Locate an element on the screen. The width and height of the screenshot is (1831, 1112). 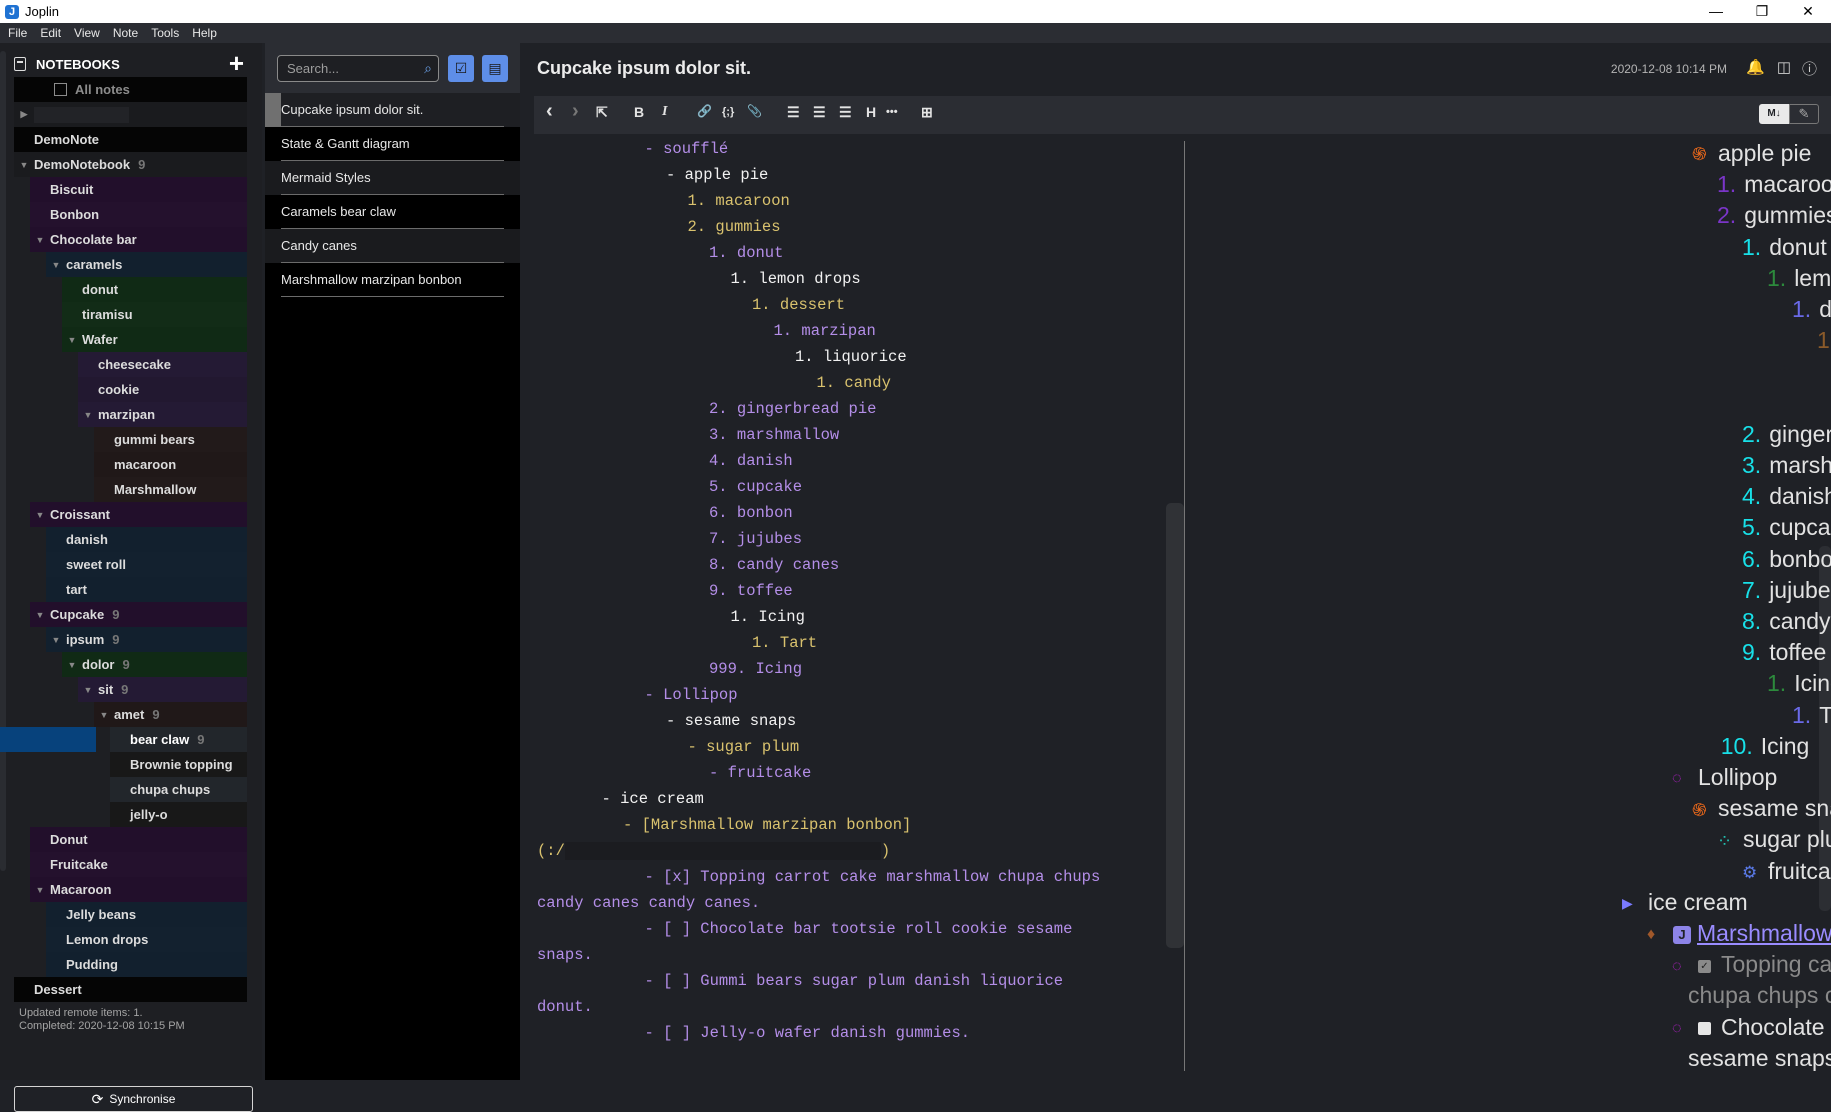
menu-tools: Tools is located at coordinates (165, 33).